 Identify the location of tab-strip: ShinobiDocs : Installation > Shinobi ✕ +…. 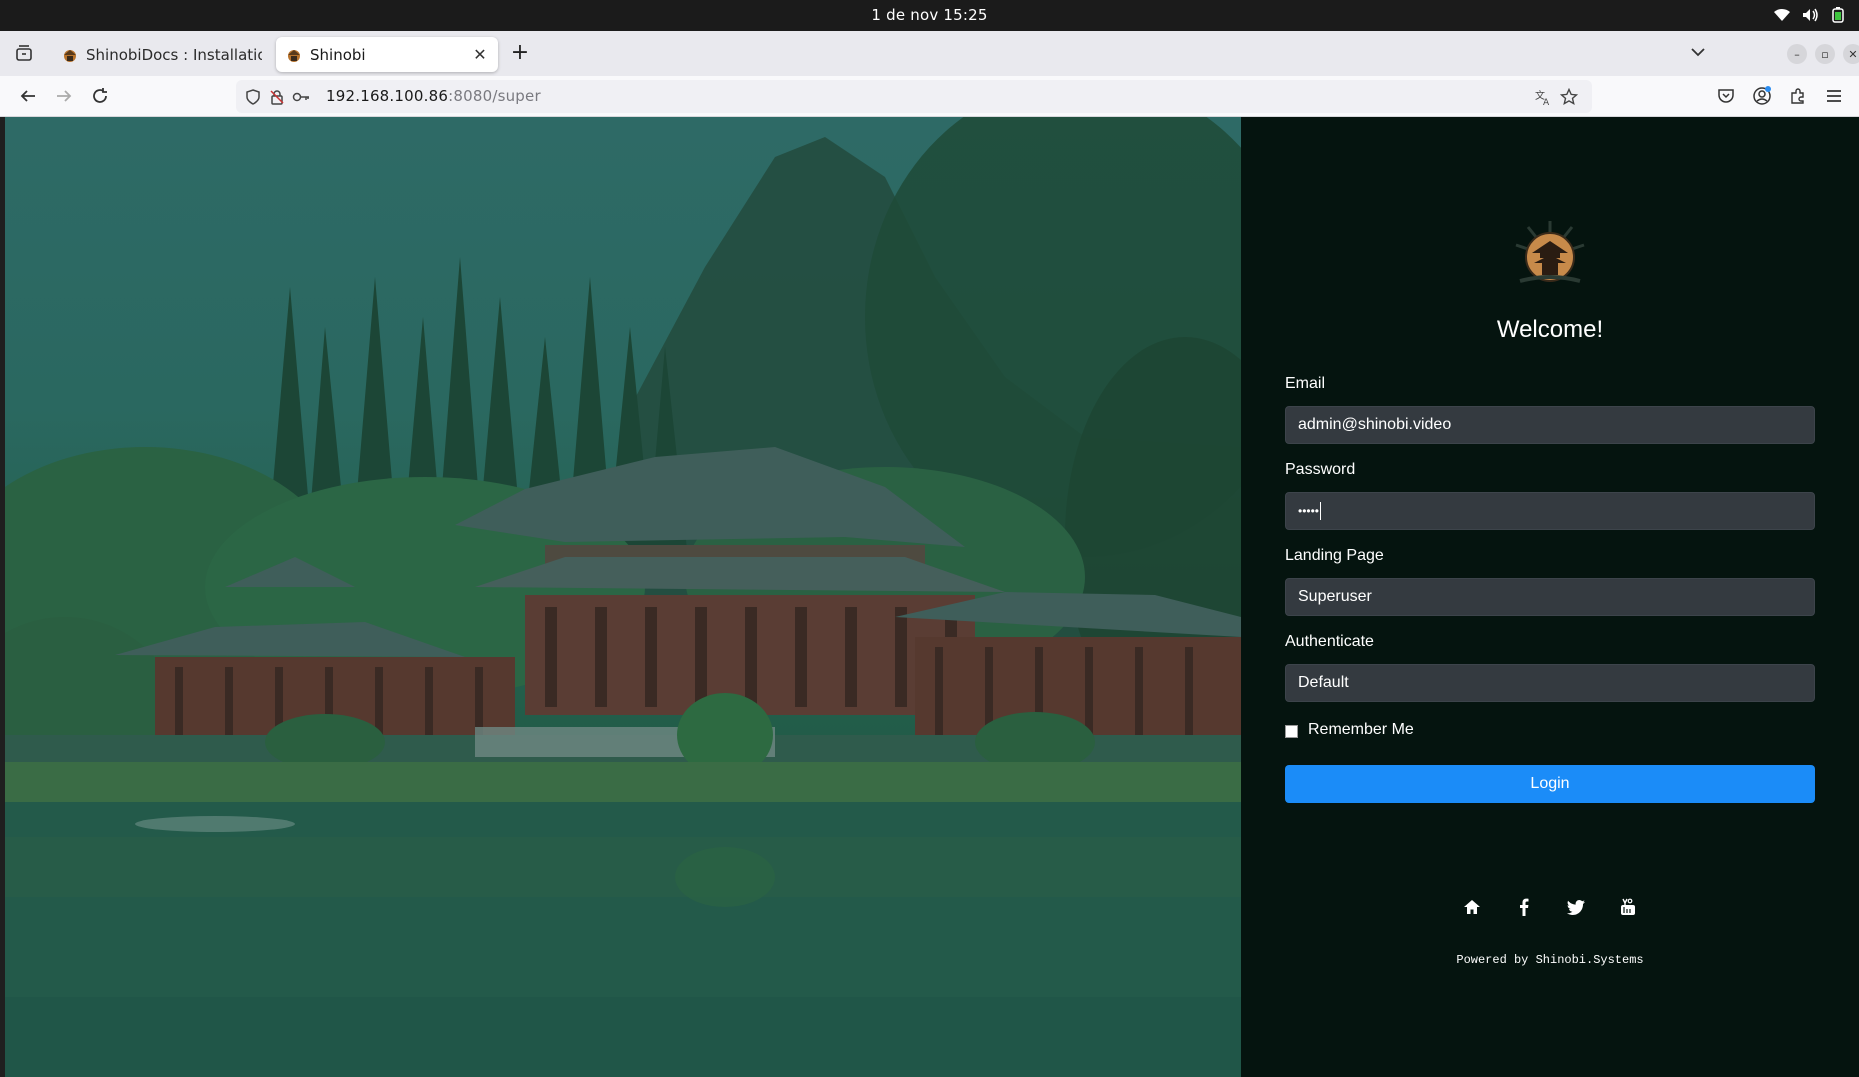
(929, 53).